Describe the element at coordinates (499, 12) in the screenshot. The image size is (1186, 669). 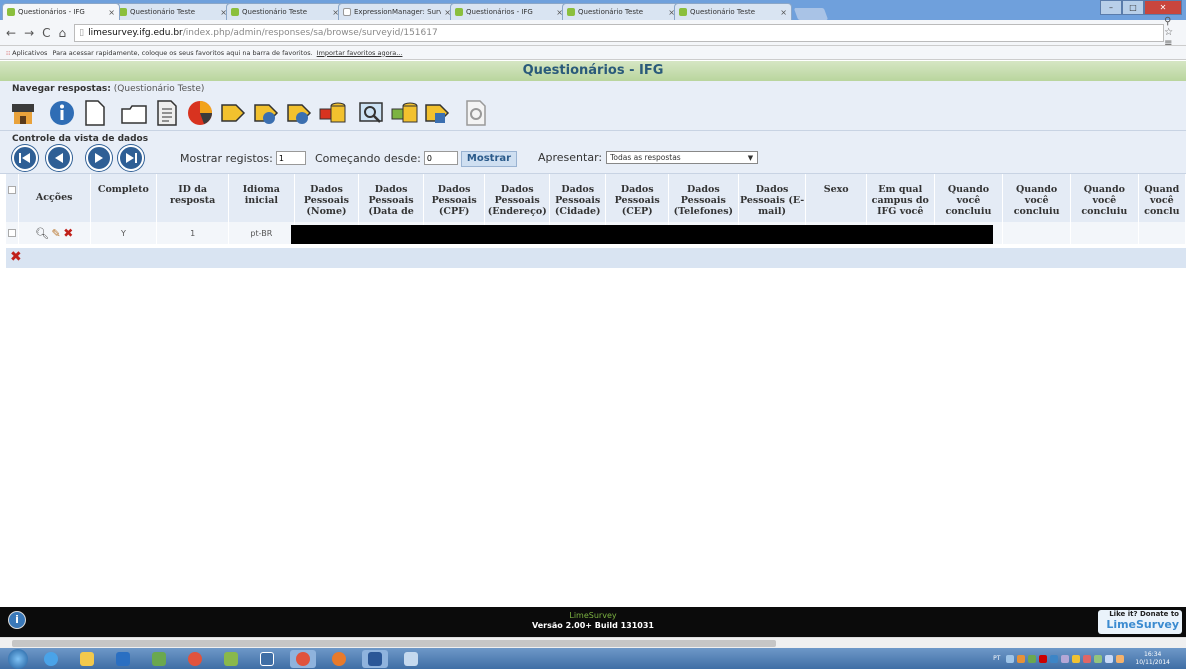
I see `tab-title: Questionários - IFG` at that location.